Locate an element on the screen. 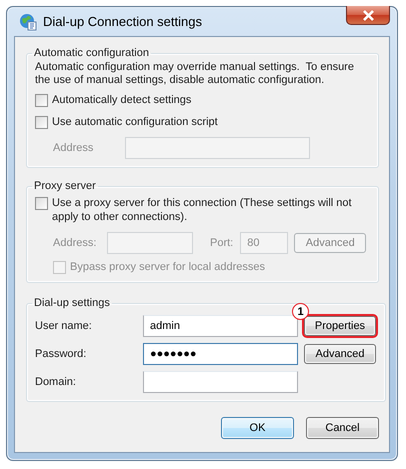  step-badge: 1 is located at coordinates (300, 311).